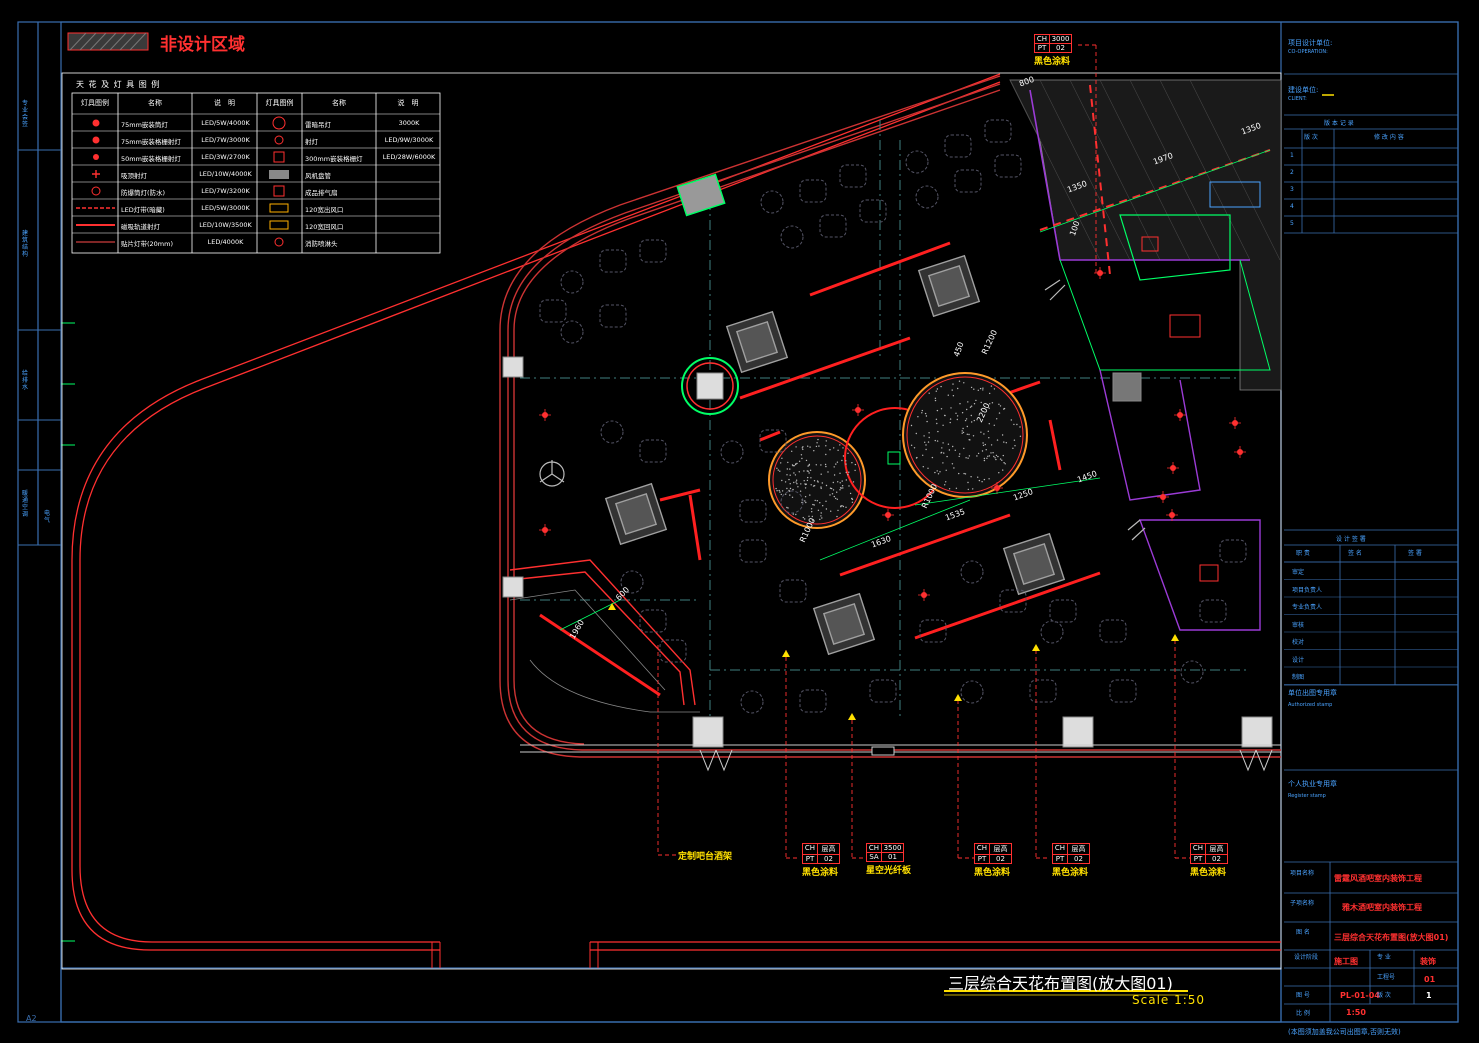  I want to click on stamp-personal: 个人执业专用章, so click(1312, 784).